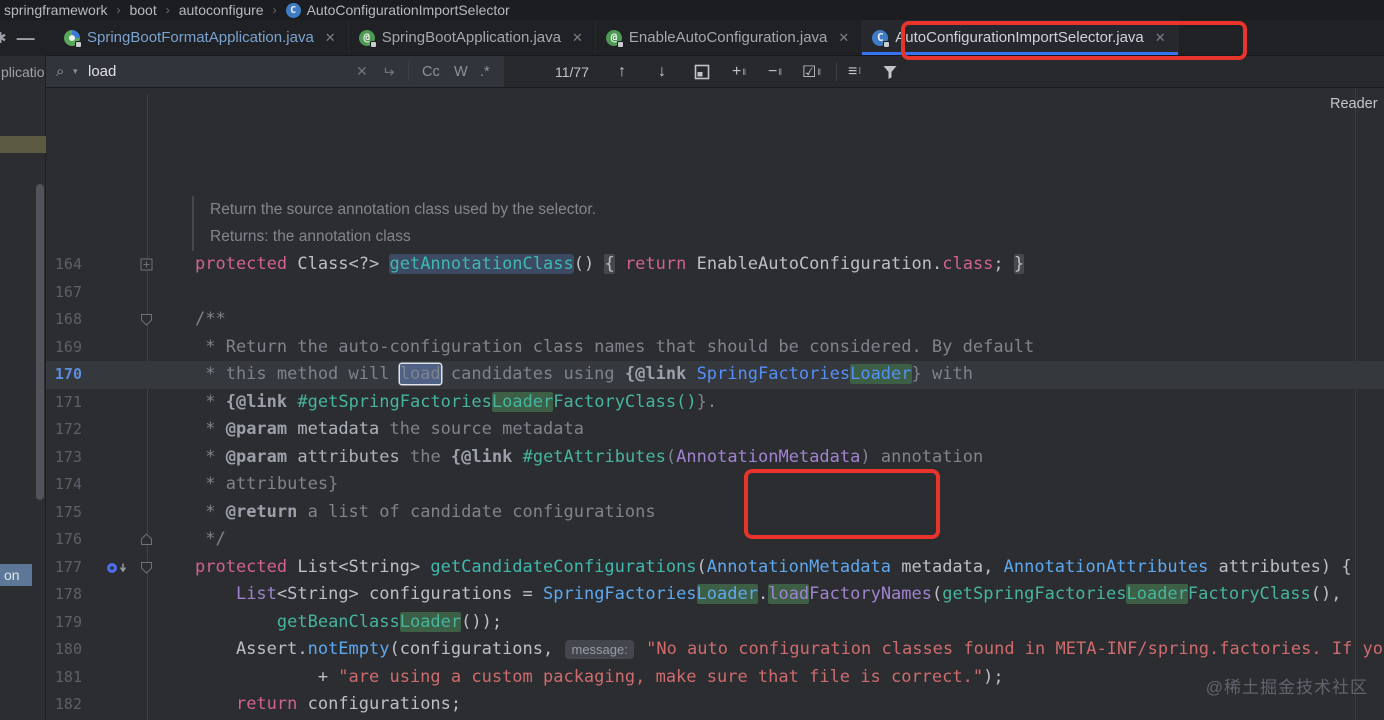 This screenshot has width=1384, height=720. What do you see at coordinates (68, 264) in the screenshot?
I see `line-number: 164` at bounding box center [68, 264].